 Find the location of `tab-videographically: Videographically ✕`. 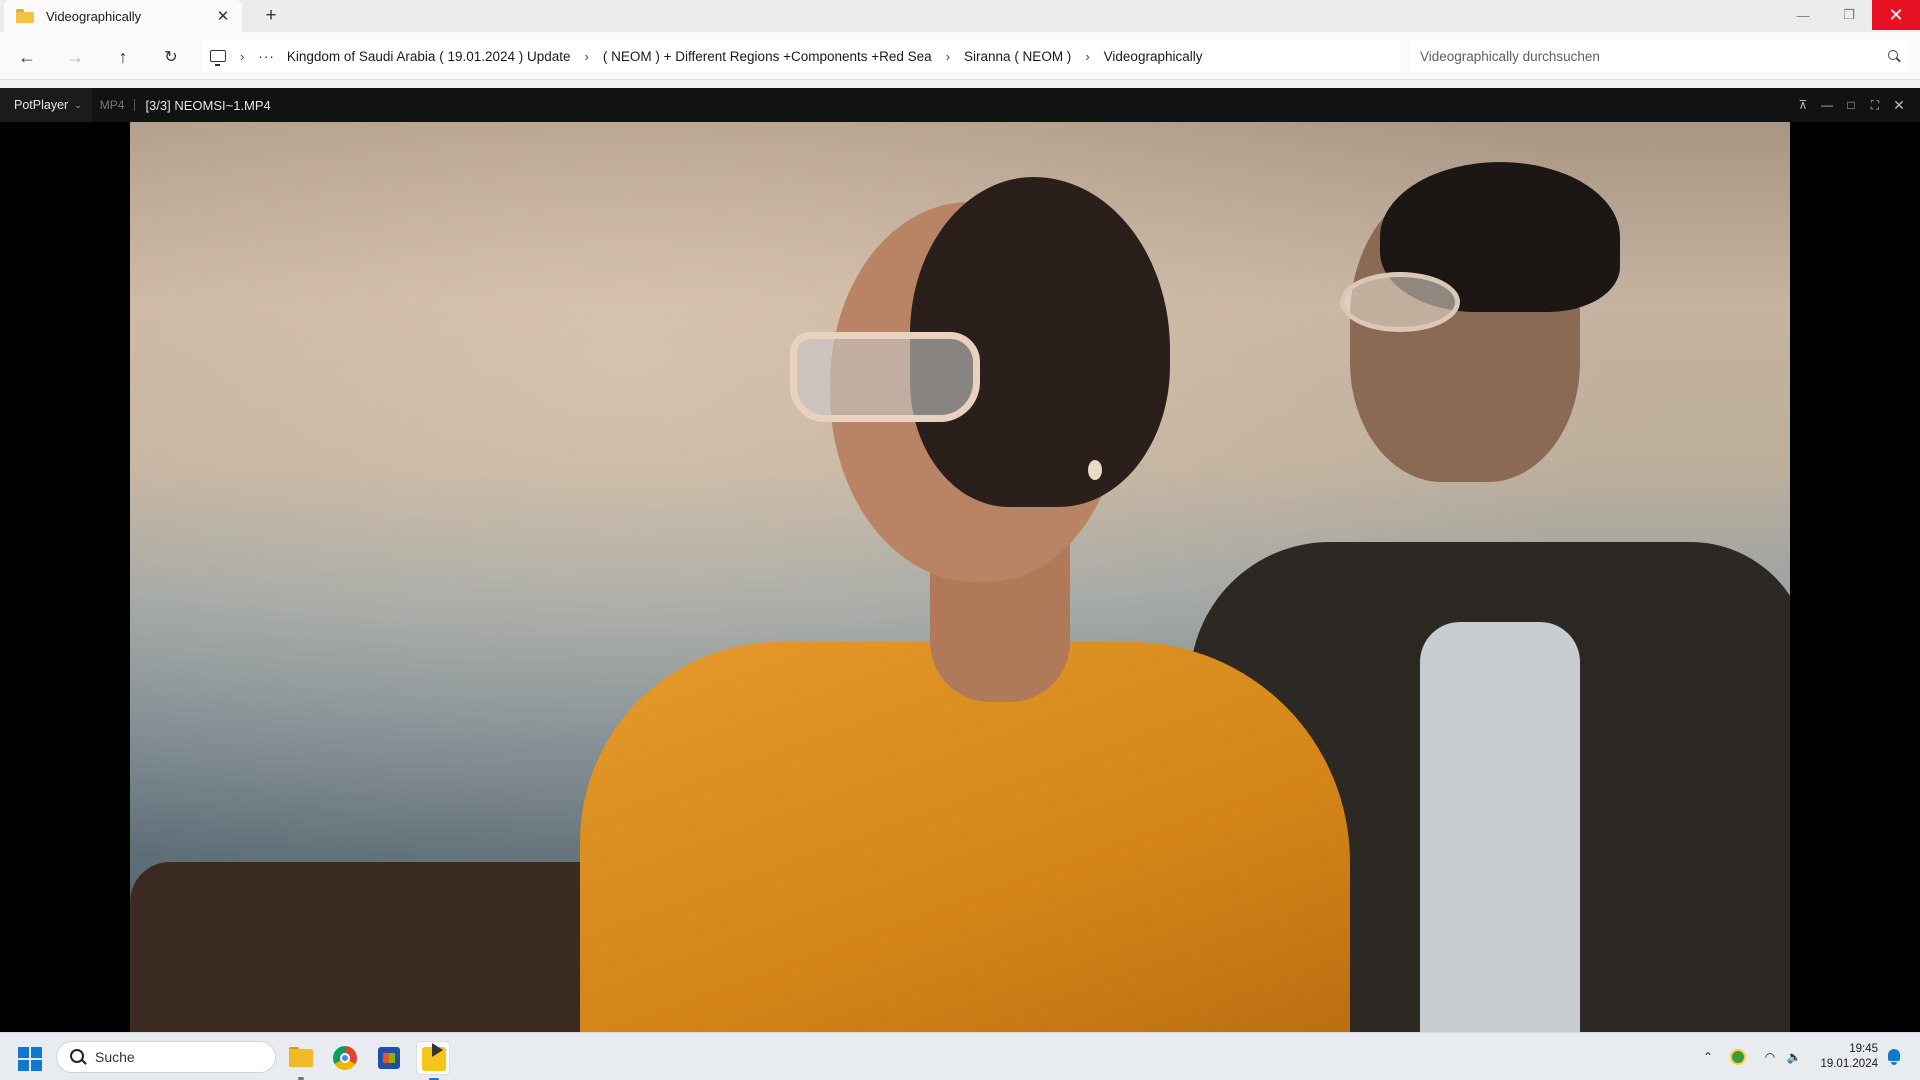

tab-videographically: Videographically ✕ is located at coordinates (123, 16).